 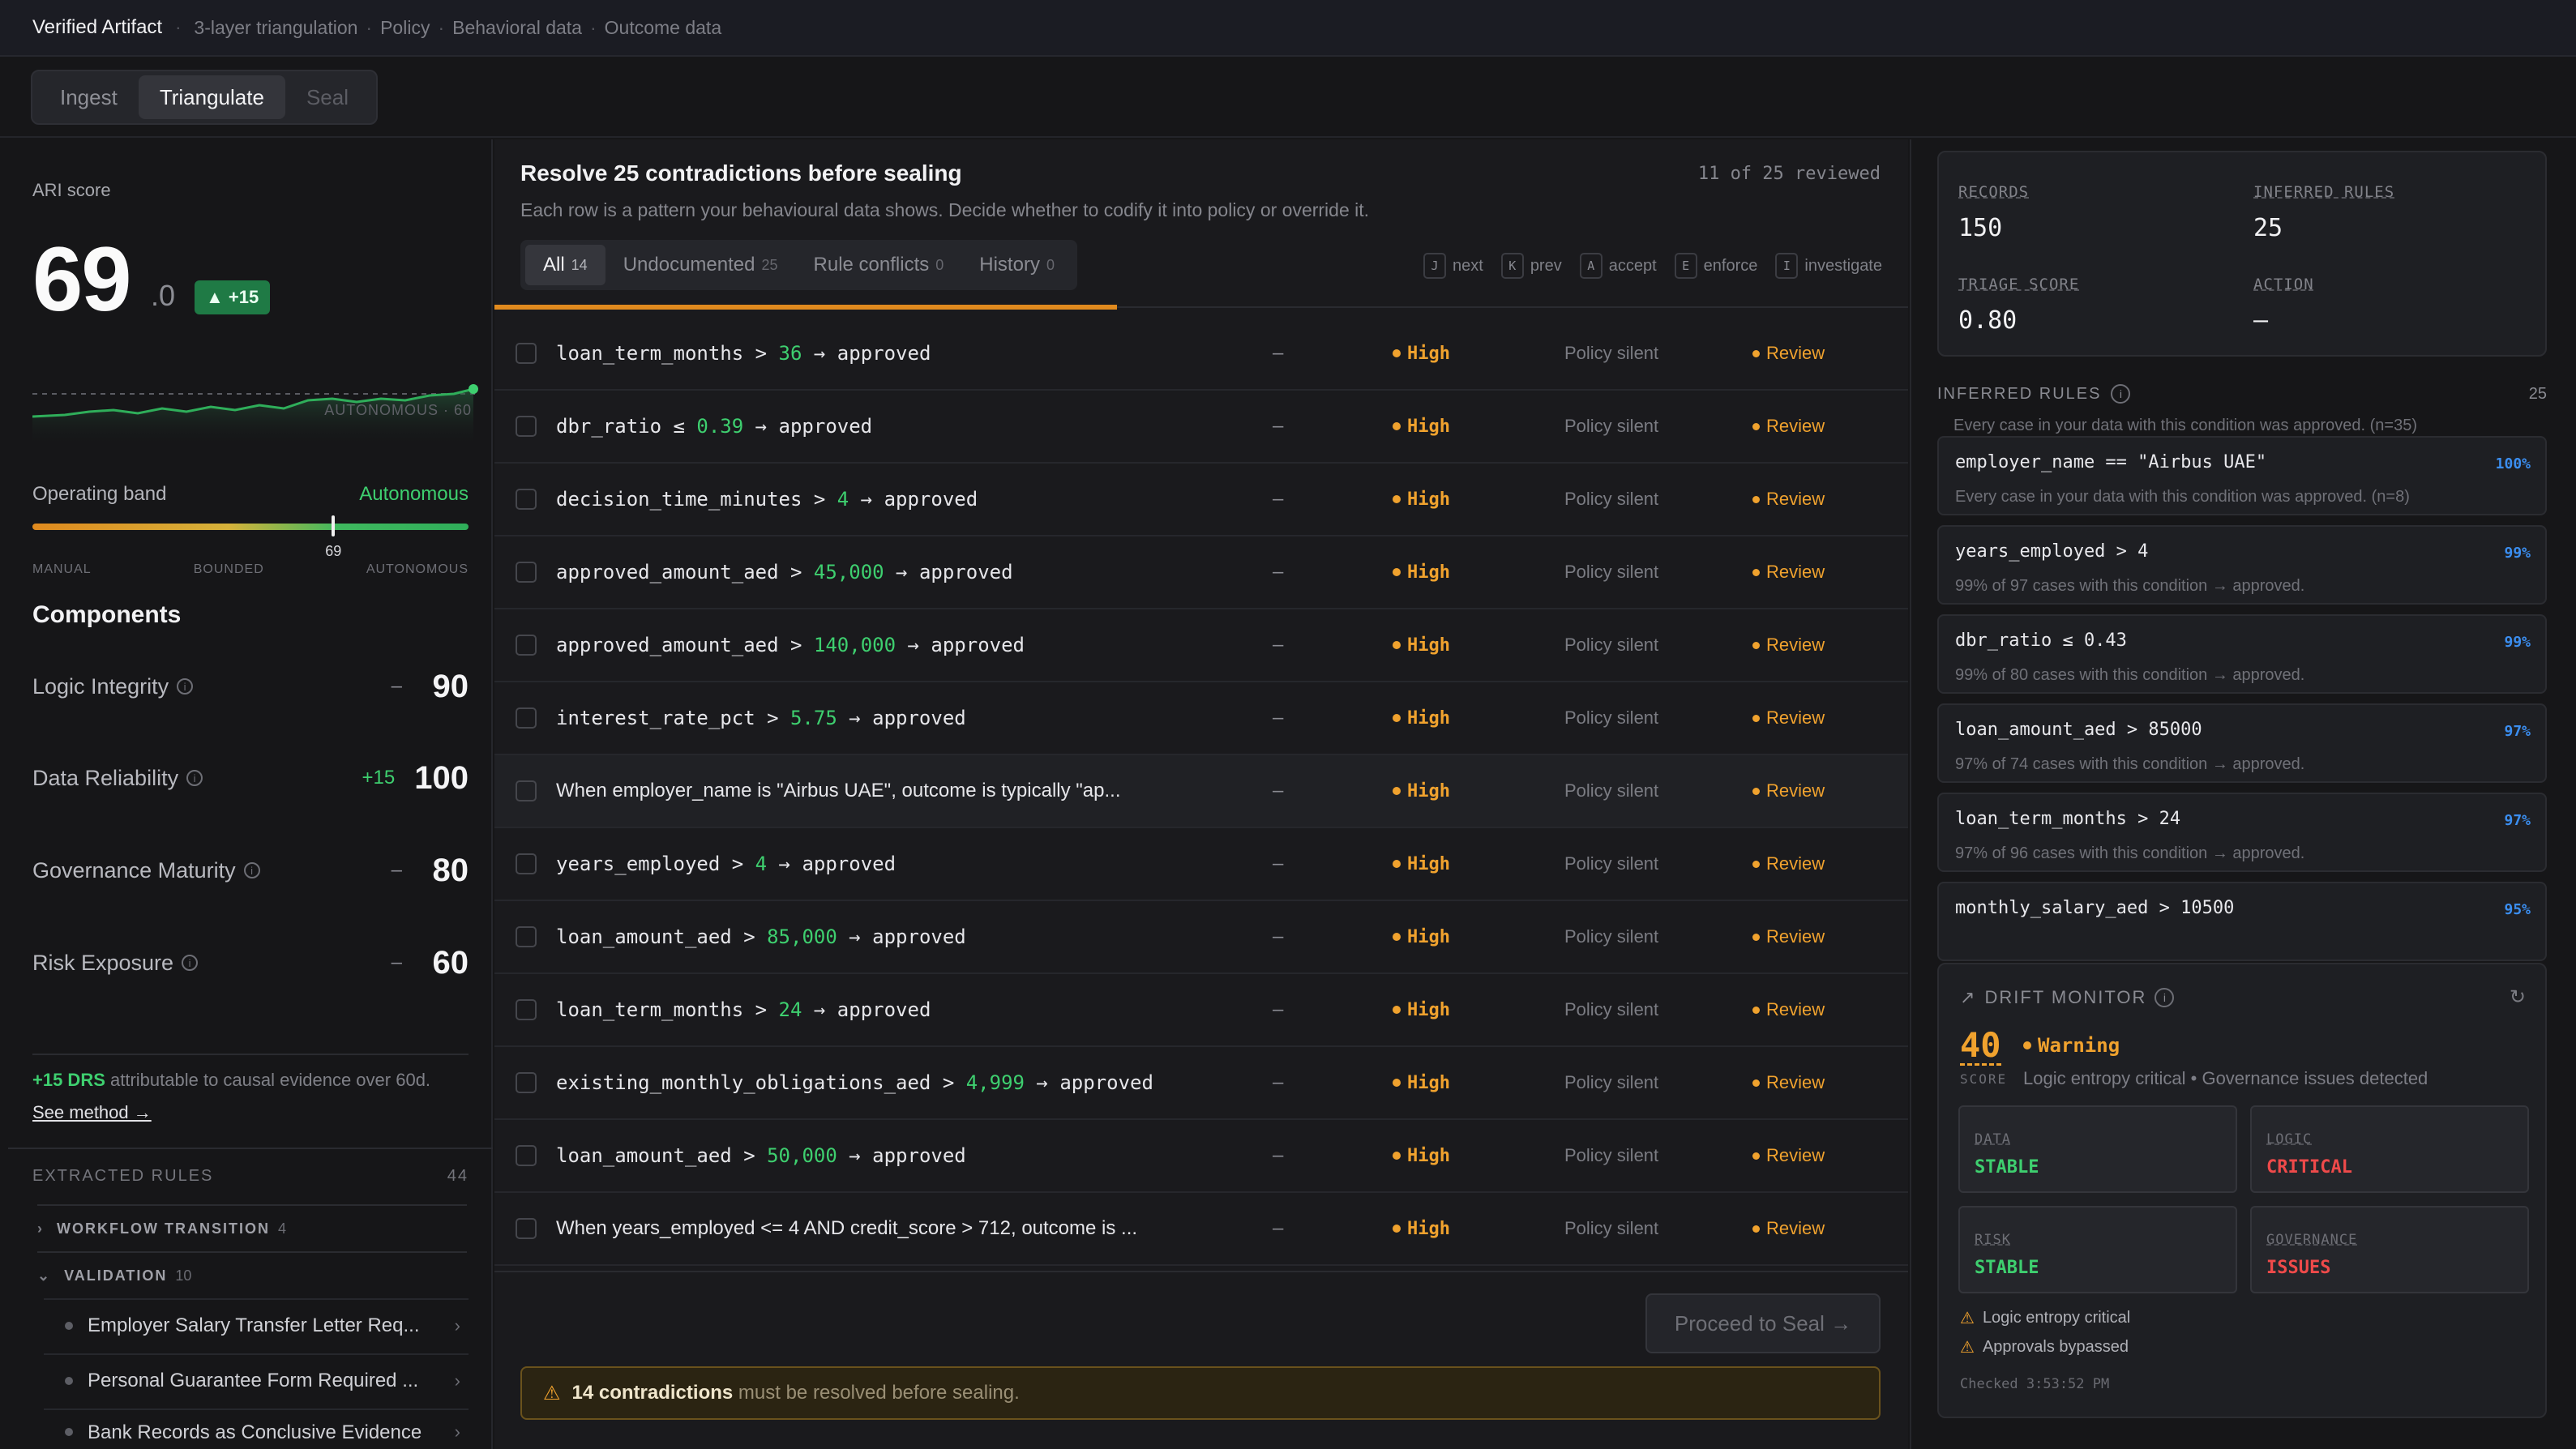 What do you see at coordinates (673, 718) in the screenshot?
I see `condition-field: interest_rate_pct >` at bounding box center [673, 718].